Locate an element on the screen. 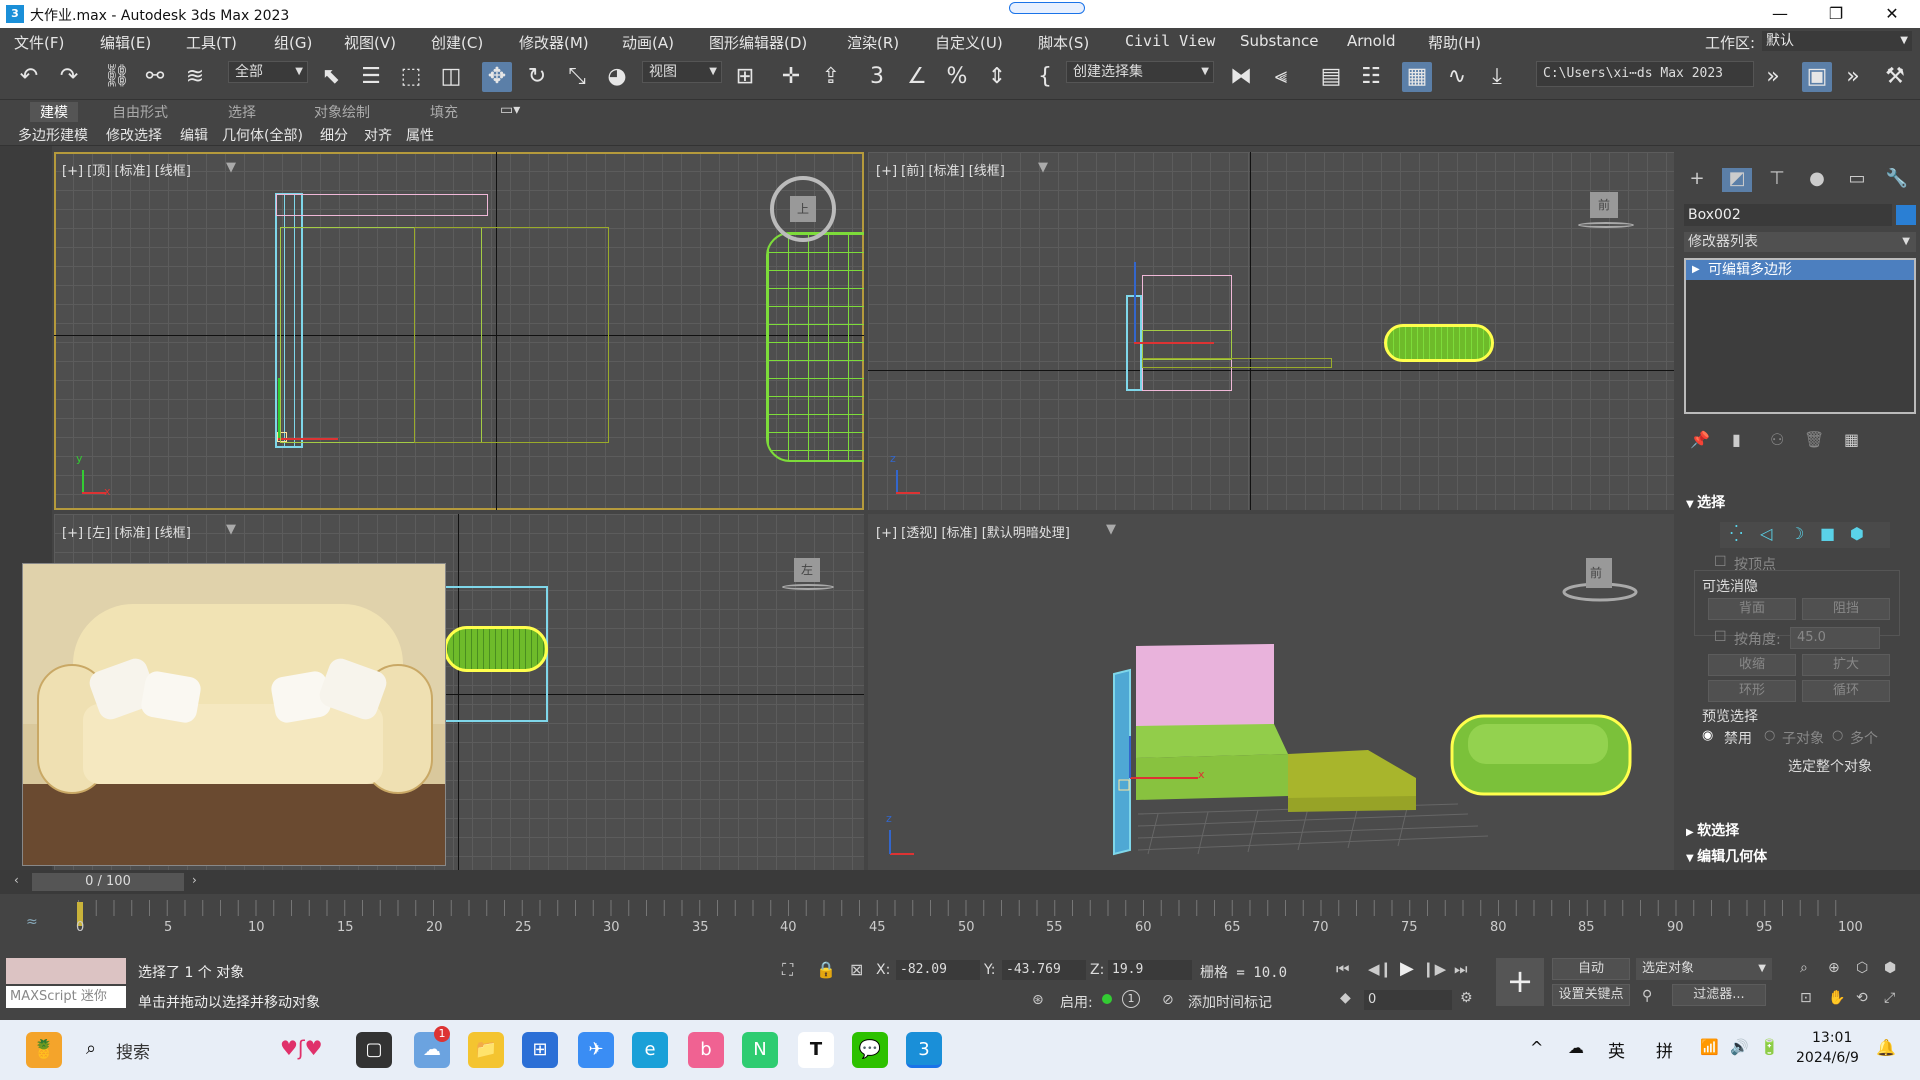 This screenshot has height=1080, width=1920. rect-selection-icon: ⬚ is located at coordinates (411, 77).